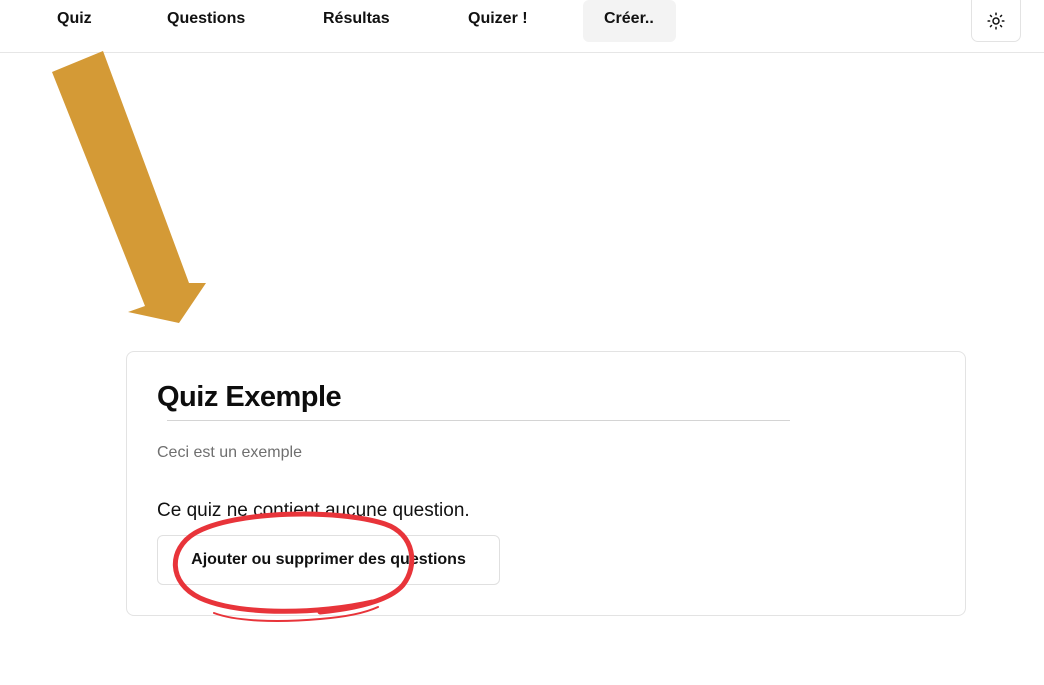  Describe the element at coordinates (629, 21) in the screenshot. I see `nav-item-create: Créer..` at that location.